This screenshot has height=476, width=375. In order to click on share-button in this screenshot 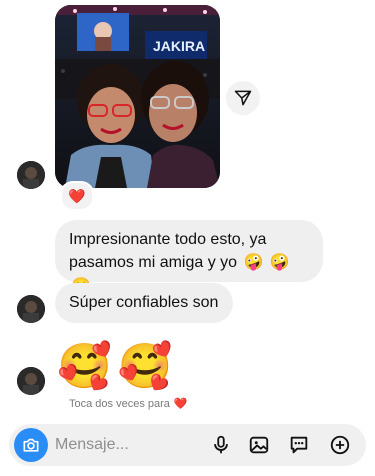, I will do `click(243, 98)`.